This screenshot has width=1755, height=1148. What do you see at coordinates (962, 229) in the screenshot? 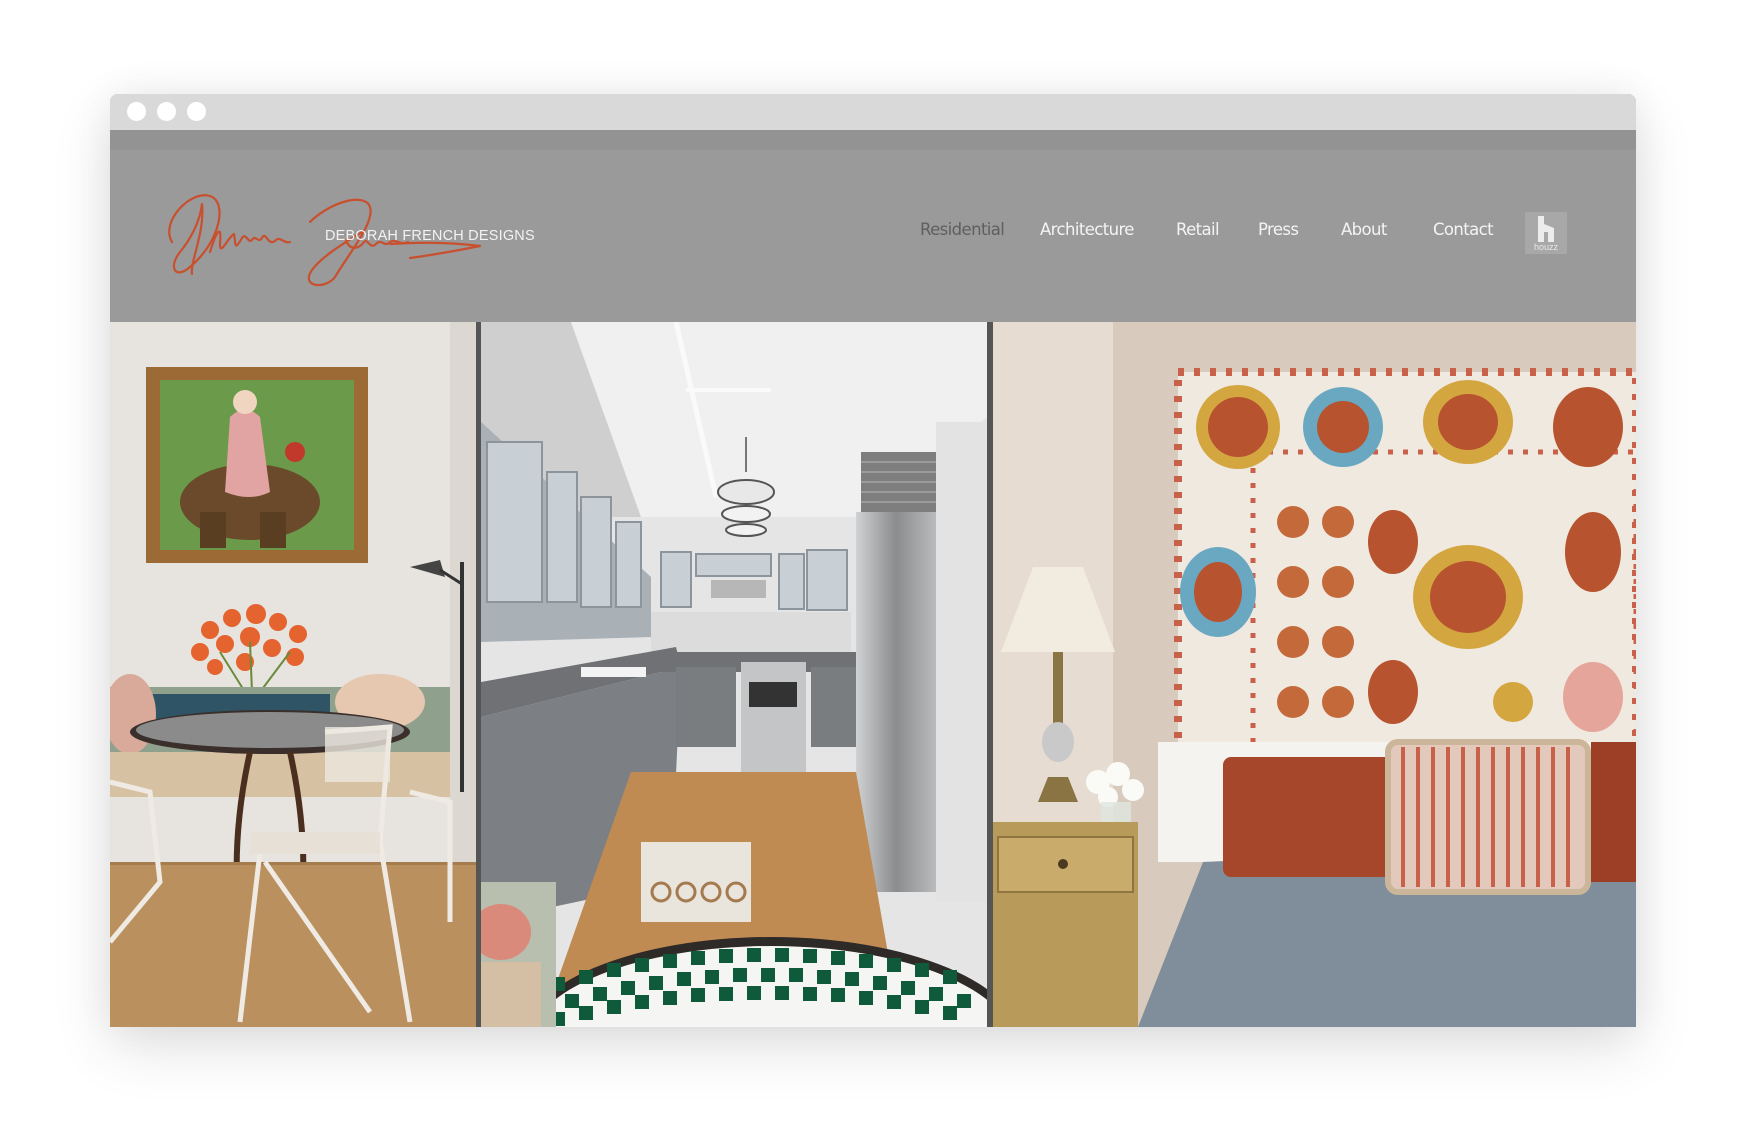
I see `nav-item-residential: Residential` at bounding box center [962, 229].